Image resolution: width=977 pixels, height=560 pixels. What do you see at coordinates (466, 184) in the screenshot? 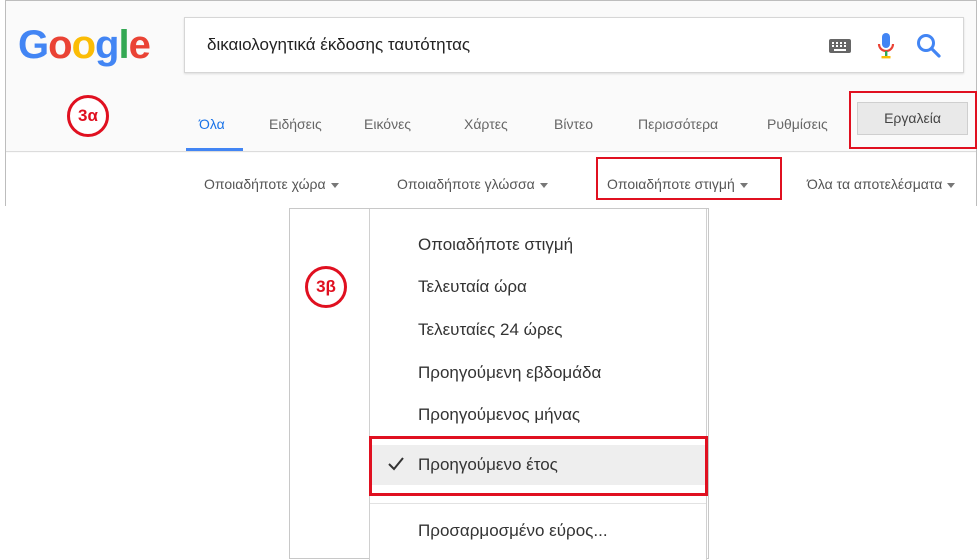
I see `filter-language-label: Οποιαδήποτε γλώσσα` at bounding box center [466, 184].